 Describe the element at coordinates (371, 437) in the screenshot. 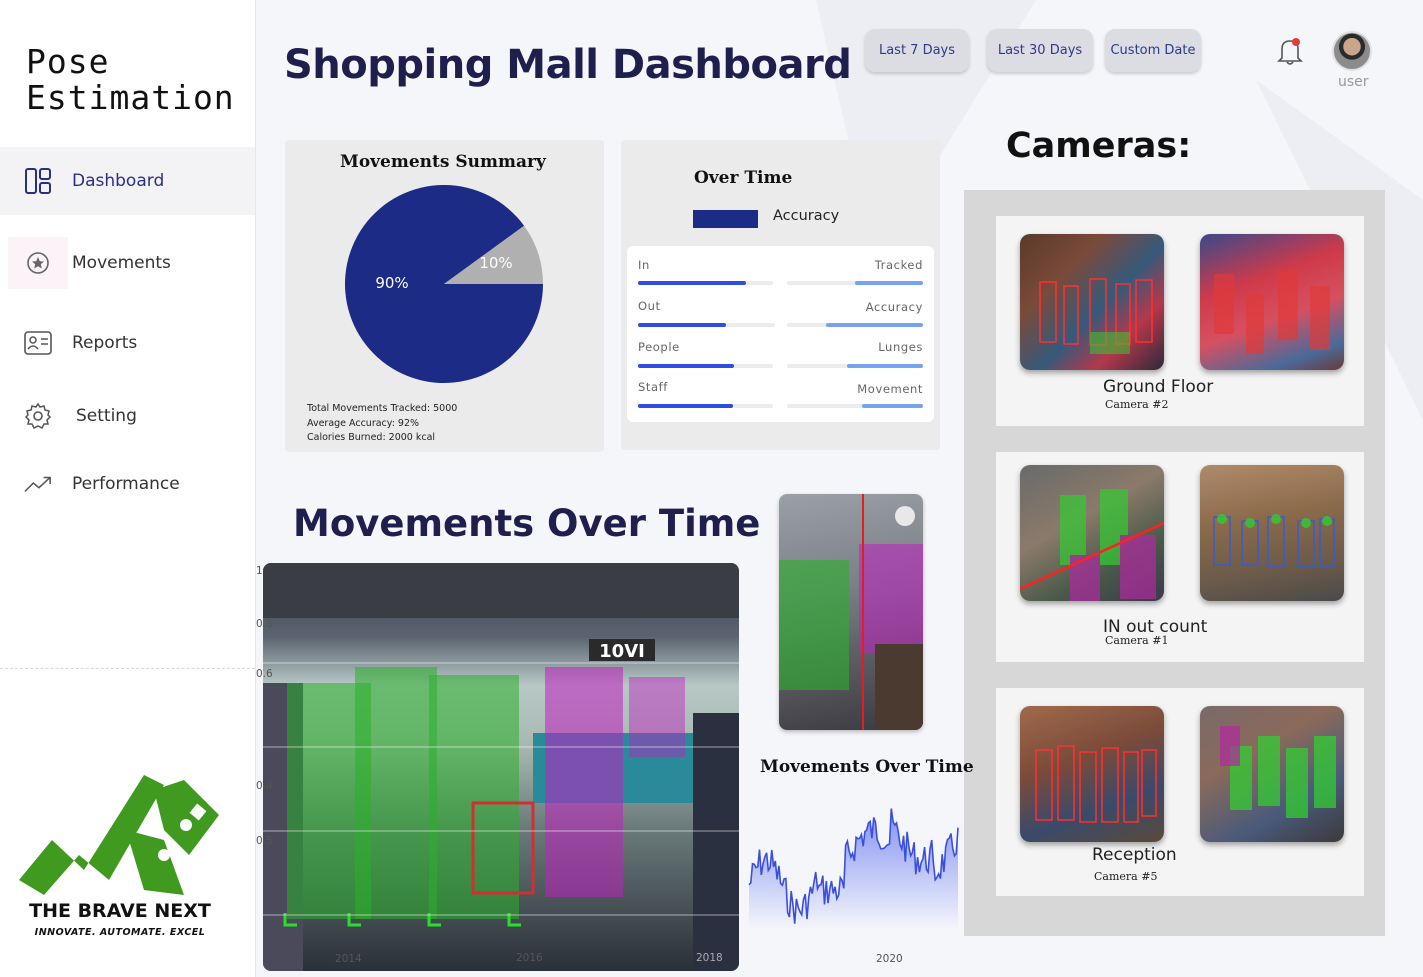

I see `stat-calories: Calories Burned: 2000 kcal` at that location.